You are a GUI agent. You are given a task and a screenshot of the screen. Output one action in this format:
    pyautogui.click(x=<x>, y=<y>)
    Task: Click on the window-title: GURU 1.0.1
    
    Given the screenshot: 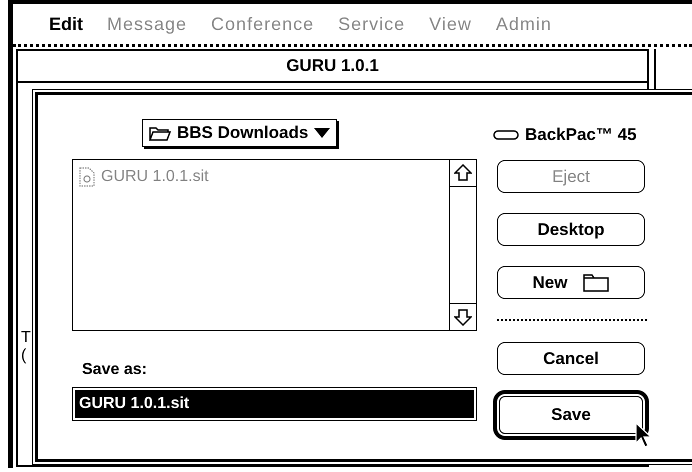 What is the action you would take?
    pyautogui.click(x=332, y=67)
    